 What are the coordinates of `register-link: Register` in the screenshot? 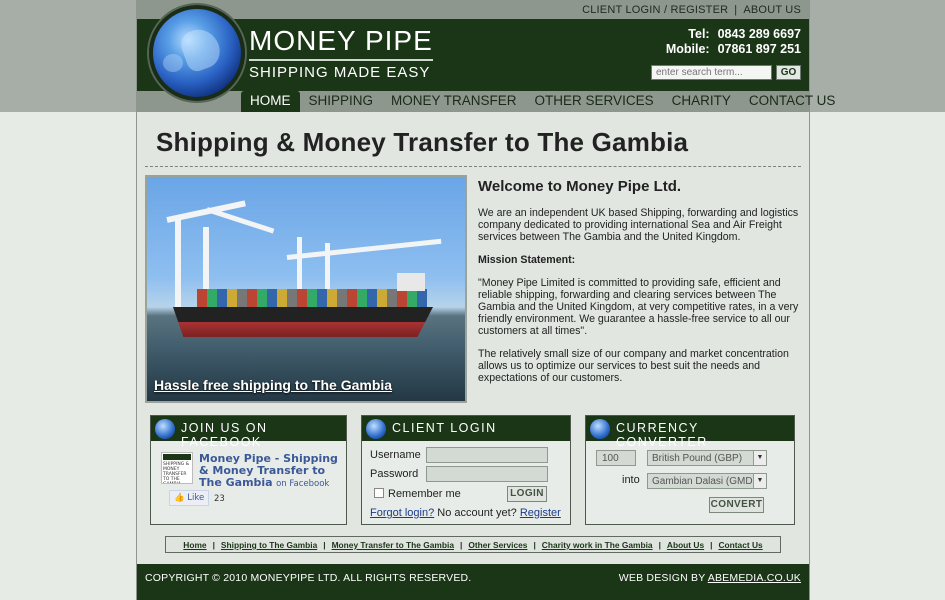 It's located at (540, 513).